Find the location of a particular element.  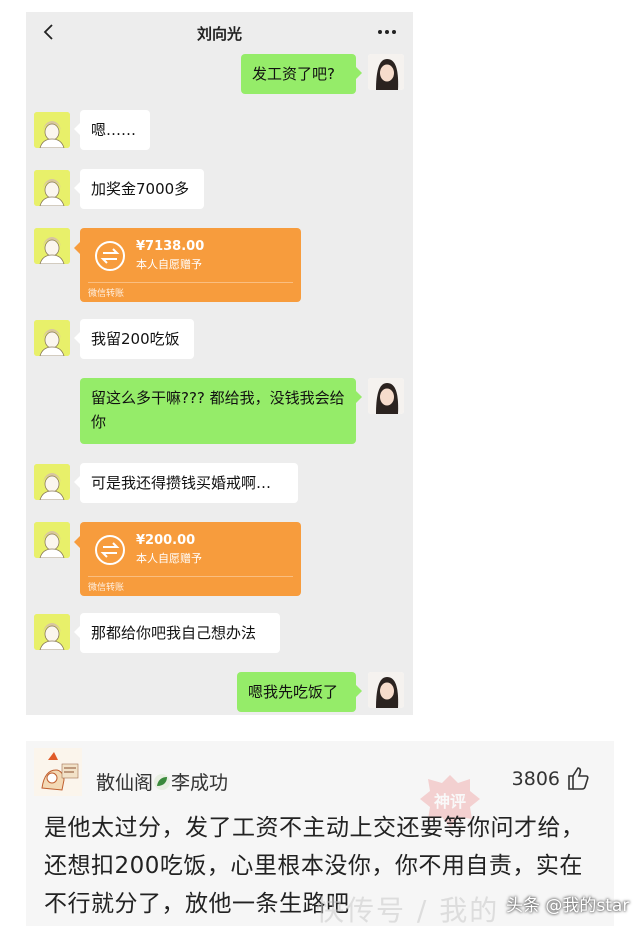

chat-header: 刘向光 is located at coordinates (219, 33).